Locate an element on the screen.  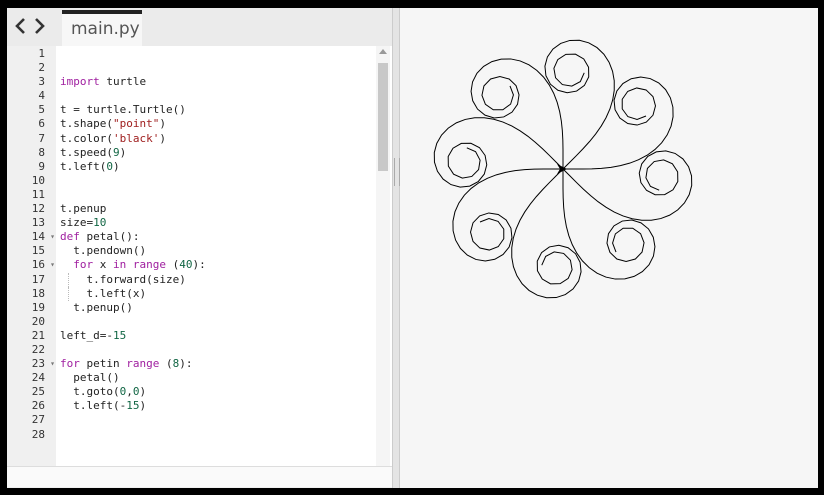
code-line: t.goto(0,0) is located at coordinates (133, 392).